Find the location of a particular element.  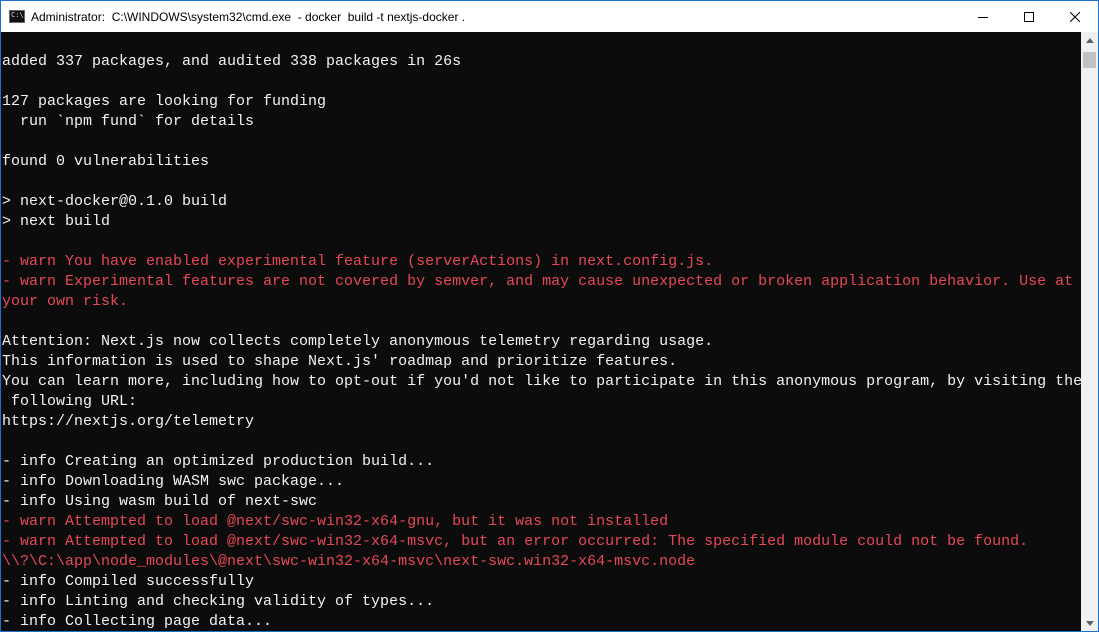

arrow-down-icon is located at coordinates (1089, 623).